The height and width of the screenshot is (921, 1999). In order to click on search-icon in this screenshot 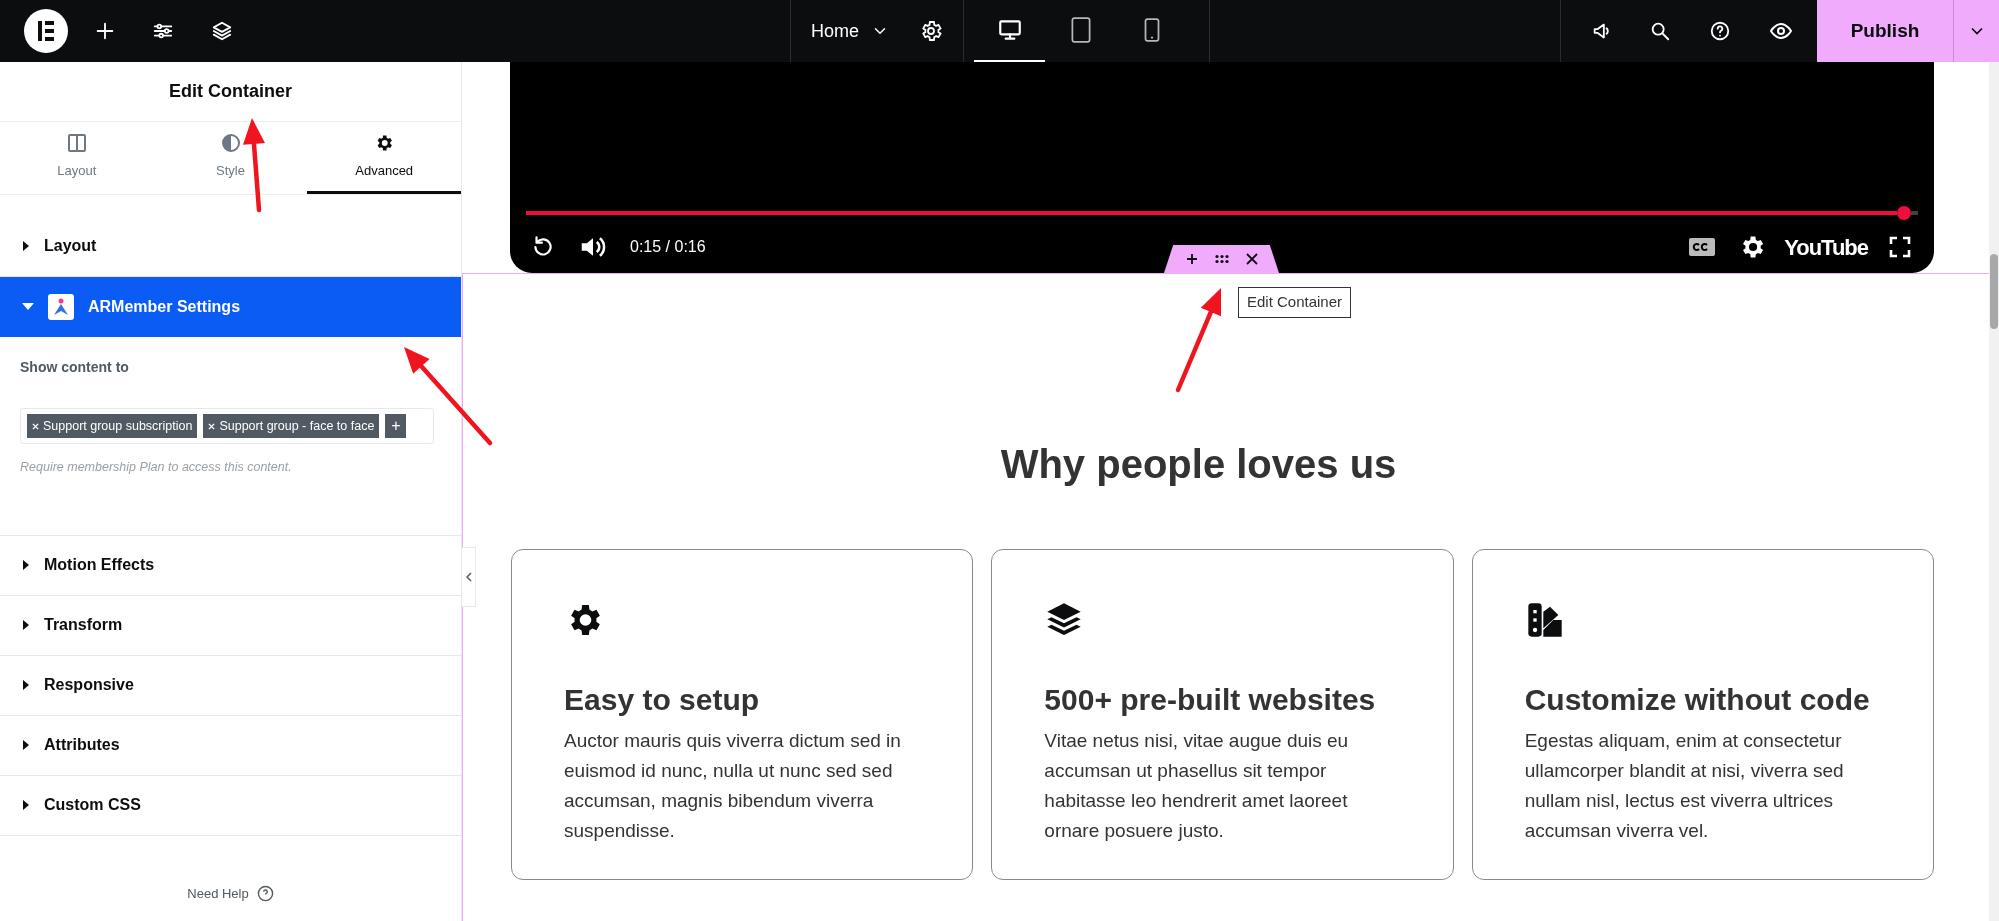, I will do `click(1660, 31)`.